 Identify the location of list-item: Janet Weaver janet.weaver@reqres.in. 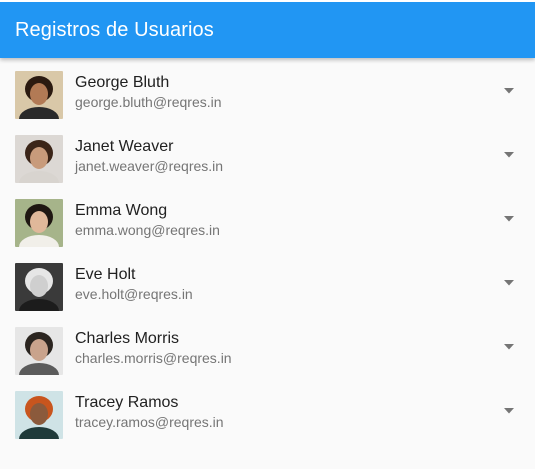
(267, 159).